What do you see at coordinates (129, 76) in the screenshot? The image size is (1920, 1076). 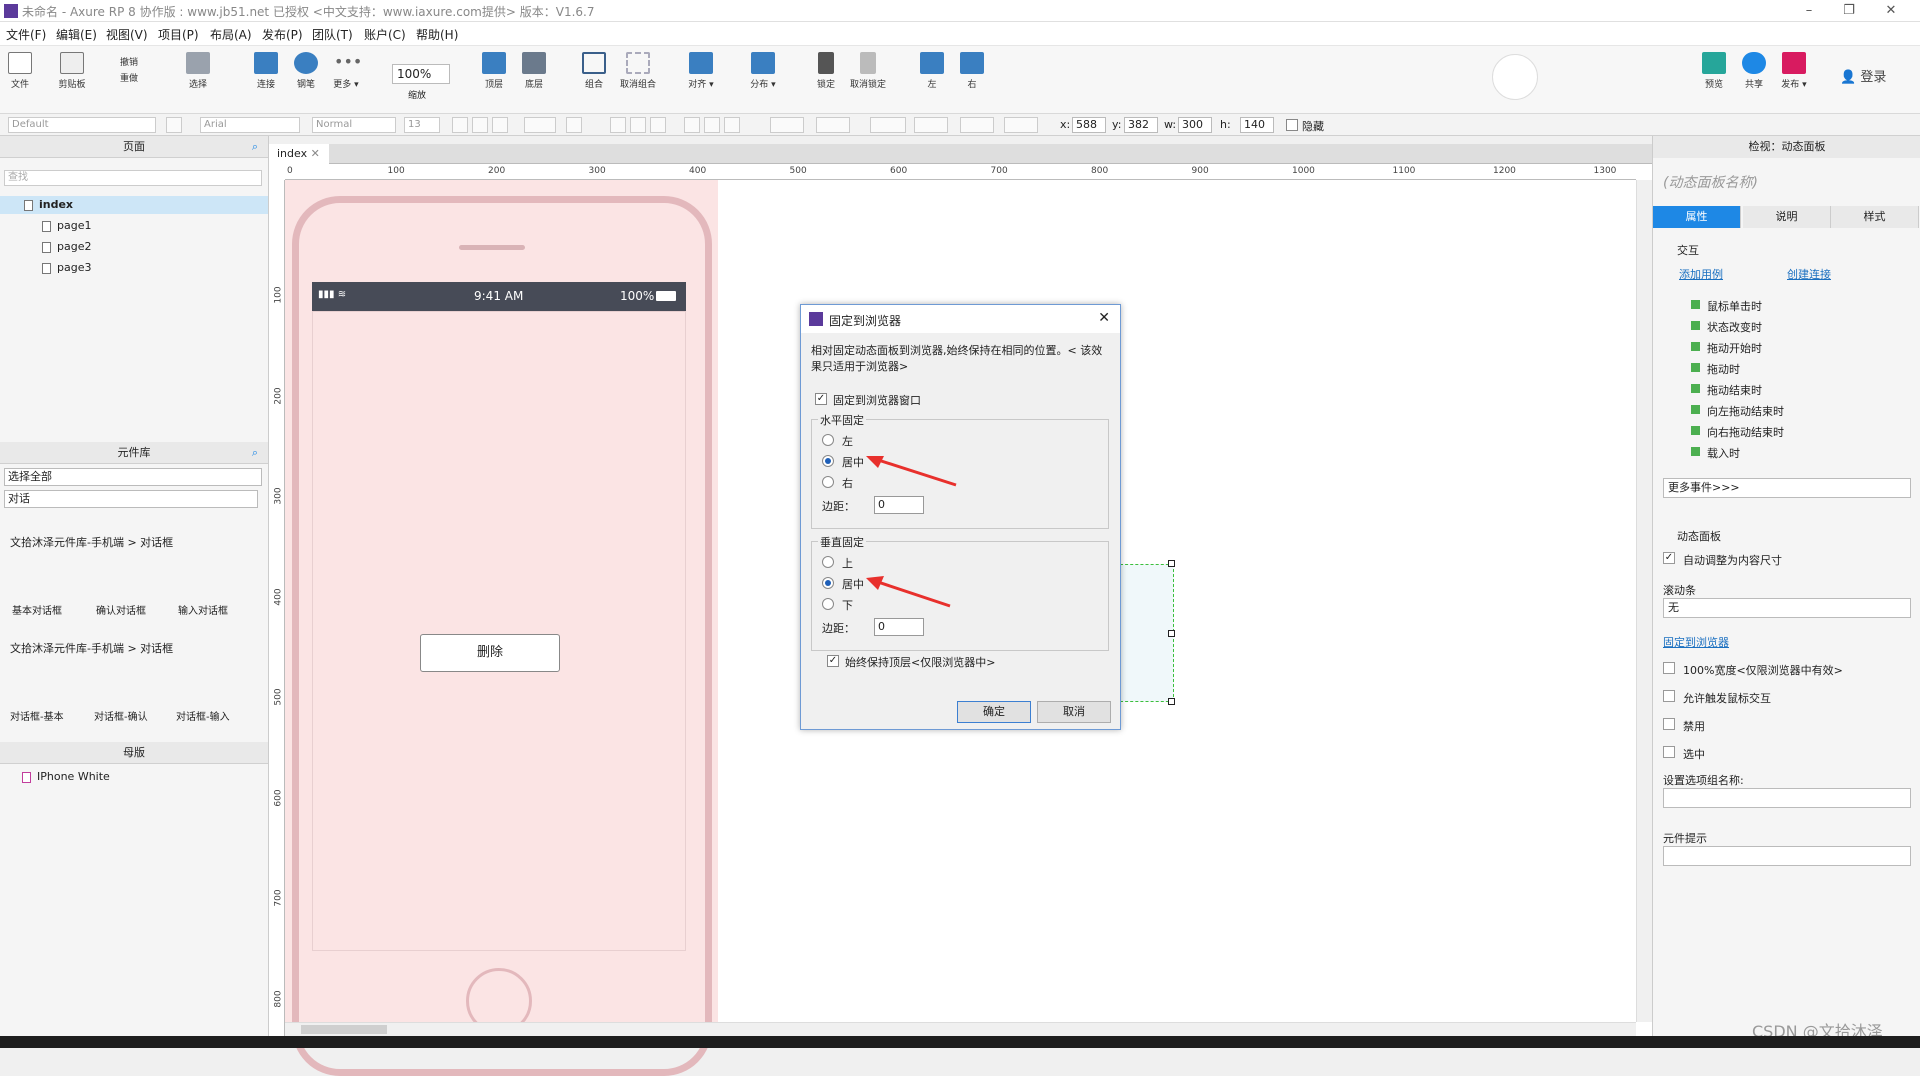 I see `redo-button: 重做` at bounding box center [129, 76].